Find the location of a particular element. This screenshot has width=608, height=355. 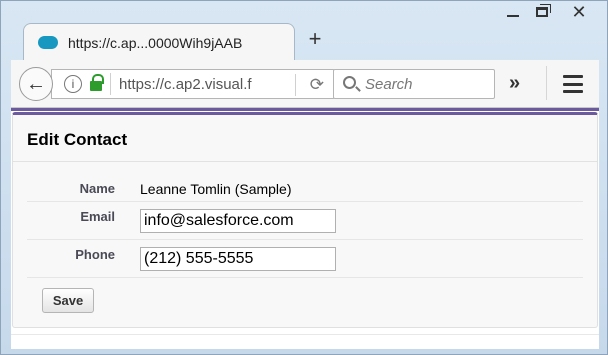

title-divider is located at coordinates (305, 161).